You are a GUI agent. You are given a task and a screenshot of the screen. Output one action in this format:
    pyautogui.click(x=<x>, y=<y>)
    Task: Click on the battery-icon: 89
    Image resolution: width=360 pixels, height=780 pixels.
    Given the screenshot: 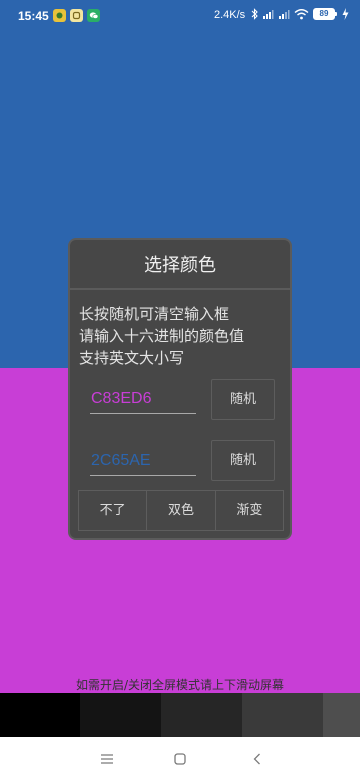 What is the action you would take?
    pyautogui.click(x=325, y=14)
    